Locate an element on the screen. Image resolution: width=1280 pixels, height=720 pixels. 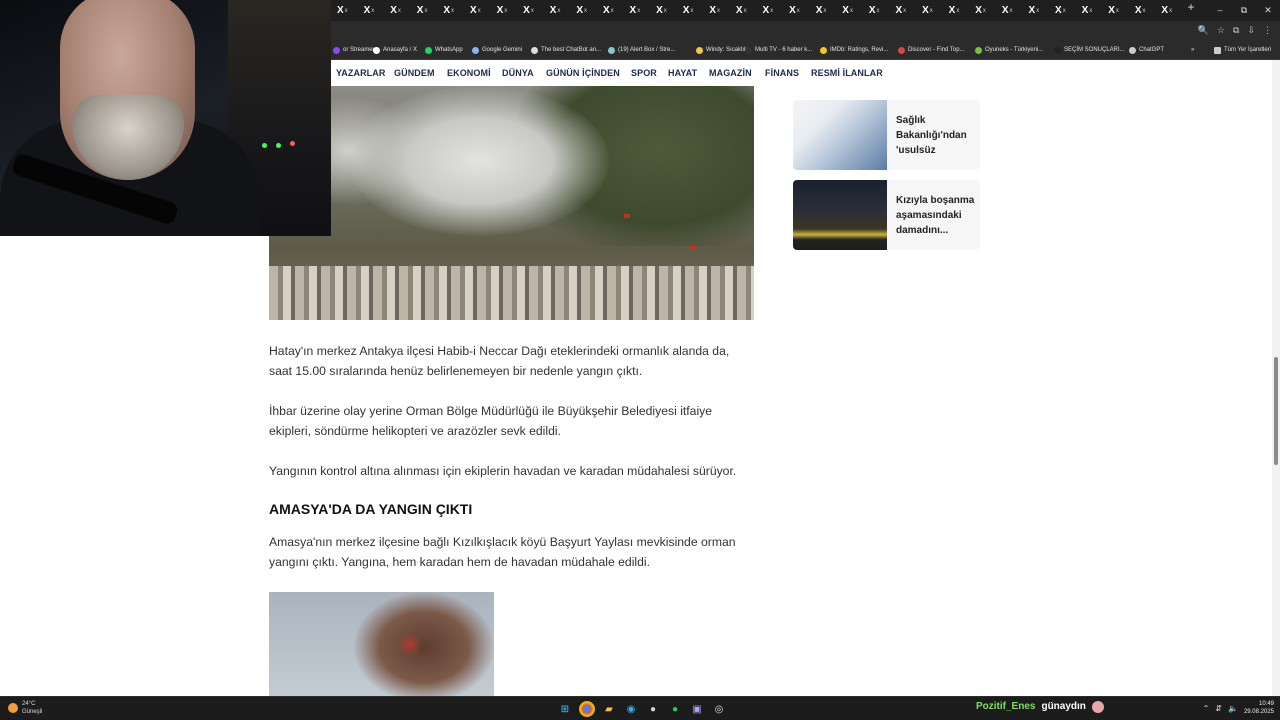
extensions-icon: ⧉ is located at coordinates (1236, 30).